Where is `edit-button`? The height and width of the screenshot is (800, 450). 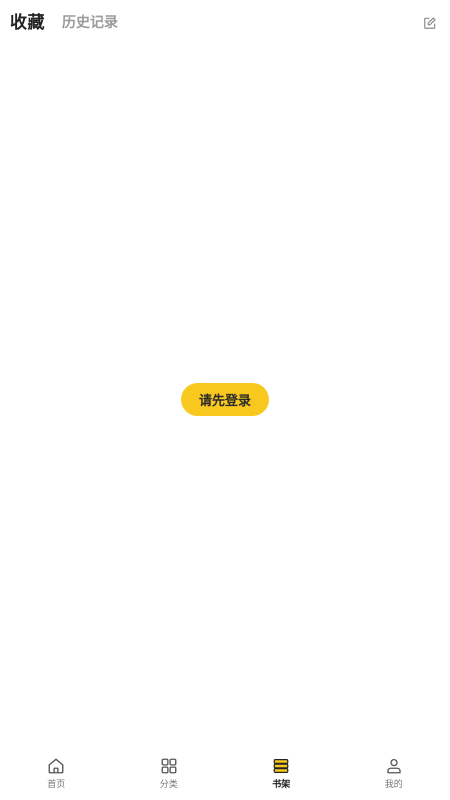 edit-button is located at coordinates (430, 23).